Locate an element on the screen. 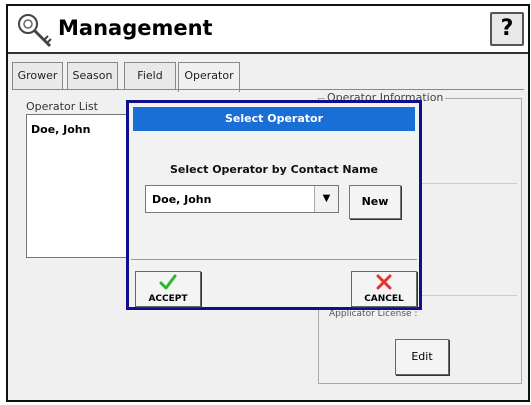 Image resolution: width=531 pixels, height=405 pixels. dialog-prompt: Select Operator by Contact Name is located at coordinates (273, 169).